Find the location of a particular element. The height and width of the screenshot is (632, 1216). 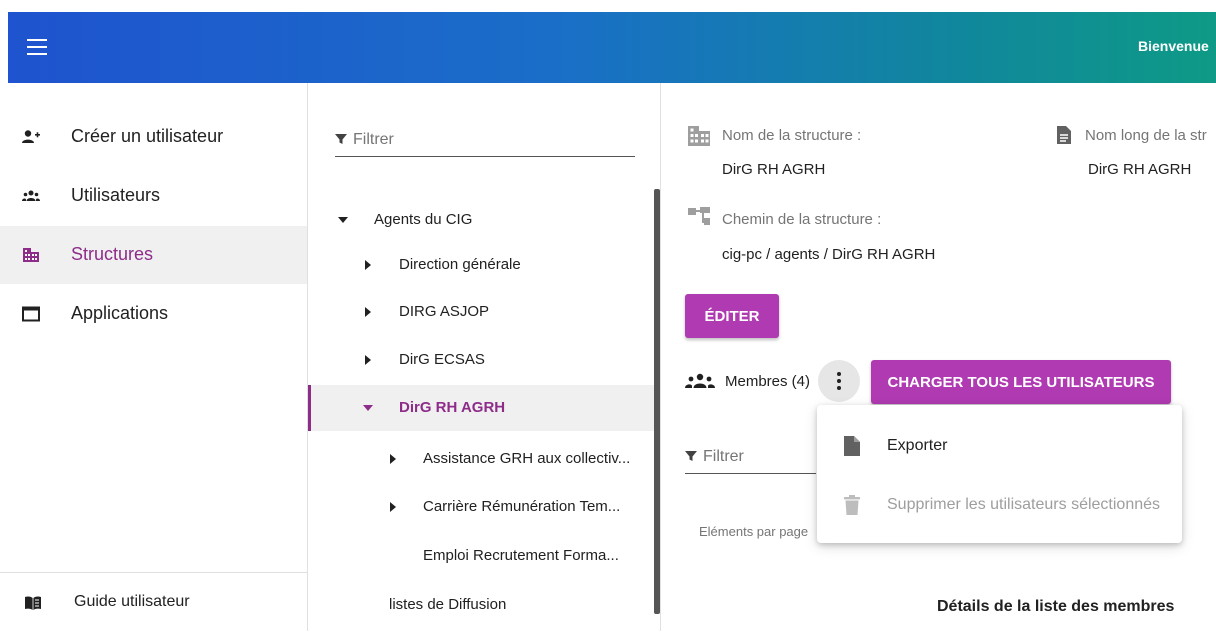

items-per-page-label: Eléments par page is located at coordinates (754, 531).